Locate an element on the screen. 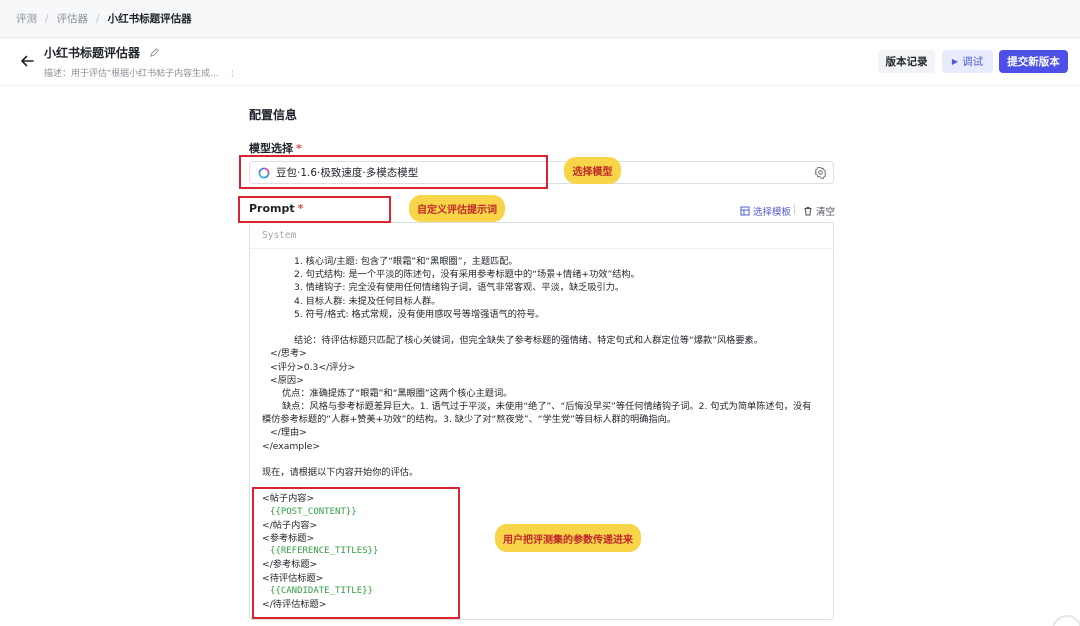  debug-button-label: 调试 is located at coordinates (973, 62).